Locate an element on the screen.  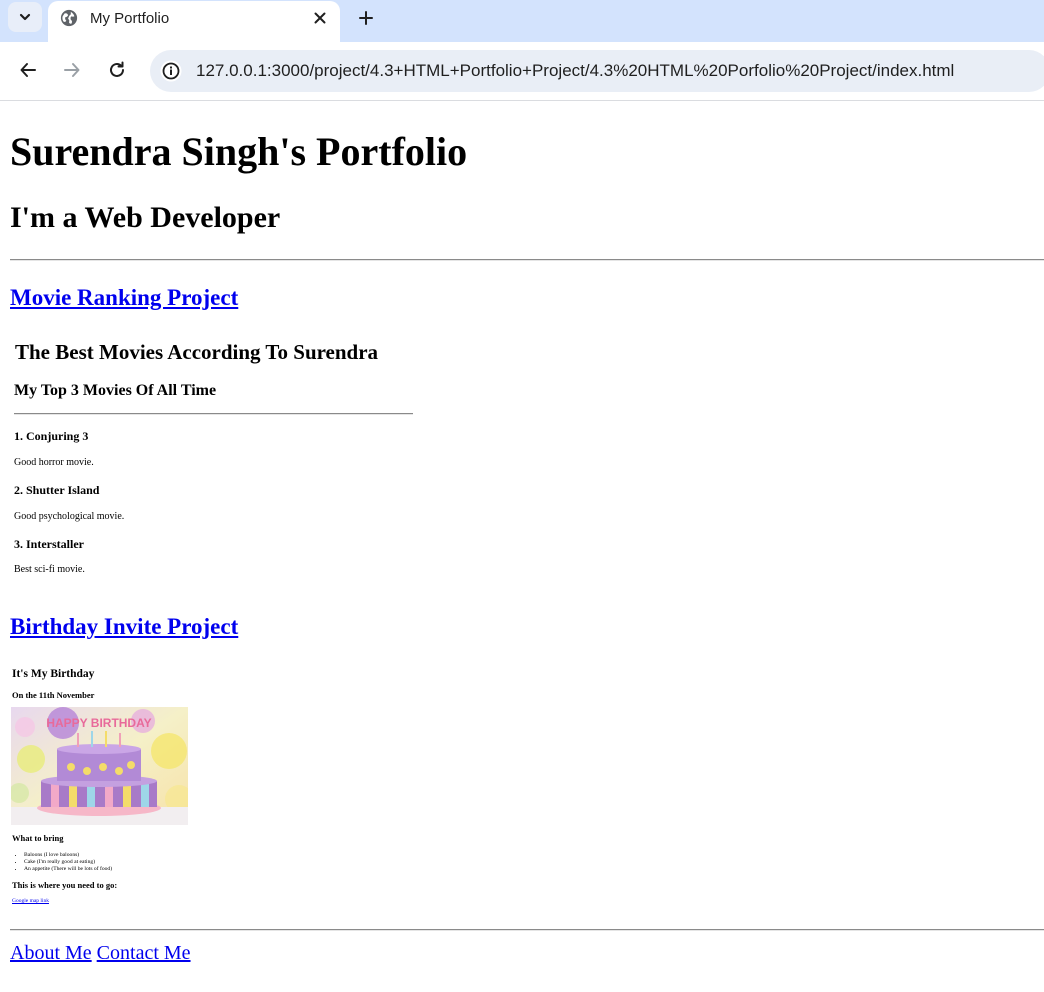
close-tab-button is located at coordinates (320, 18).